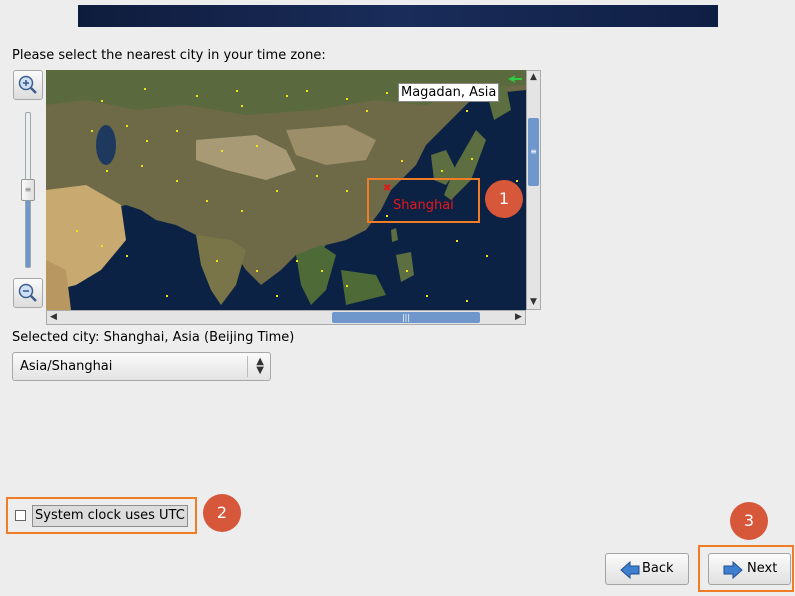  Describe the element at coordinates (533, 302) in the screenshot. I see `scroll-down-icon: ▼` at that location.